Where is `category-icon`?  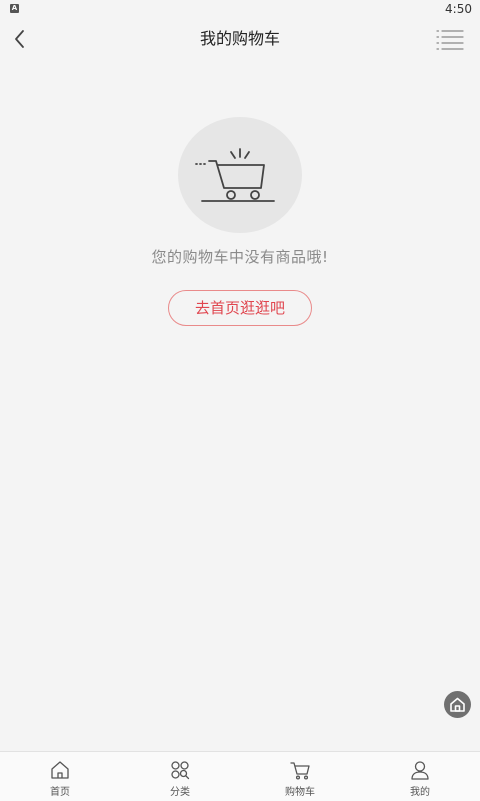
category-icon is located at coordinates (180, 770).